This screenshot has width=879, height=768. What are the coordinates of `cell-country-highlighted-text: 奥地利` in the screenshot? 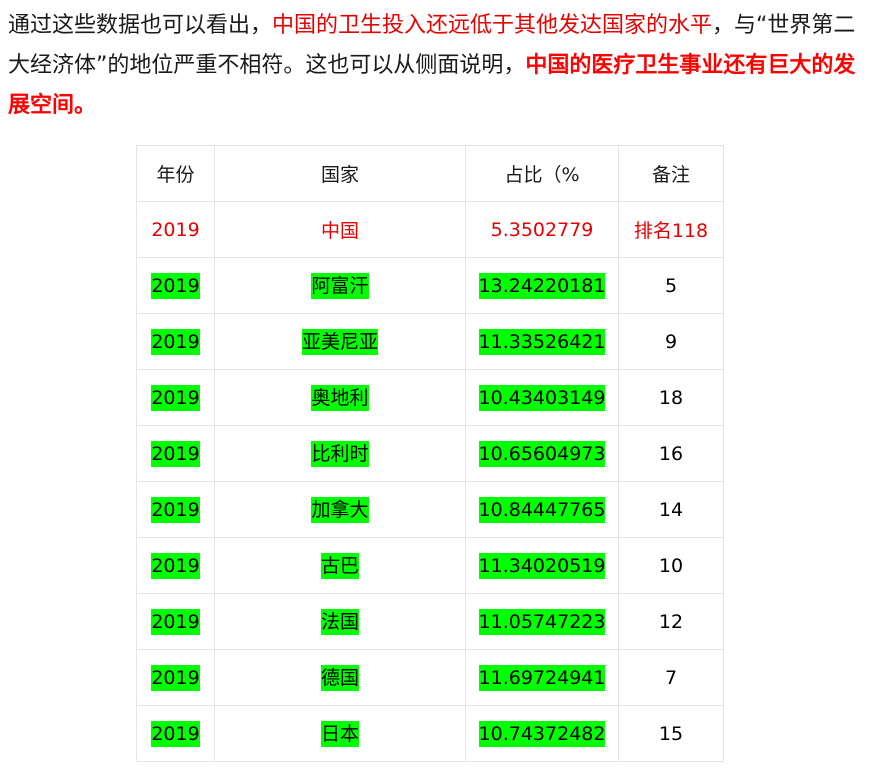 It's located at (340, 397).